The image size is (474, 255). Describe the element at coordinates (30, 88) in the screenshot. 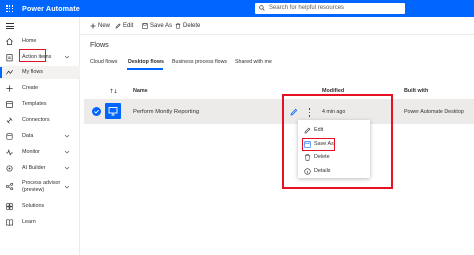

I see `sidebar-item-label: Create` at that location.